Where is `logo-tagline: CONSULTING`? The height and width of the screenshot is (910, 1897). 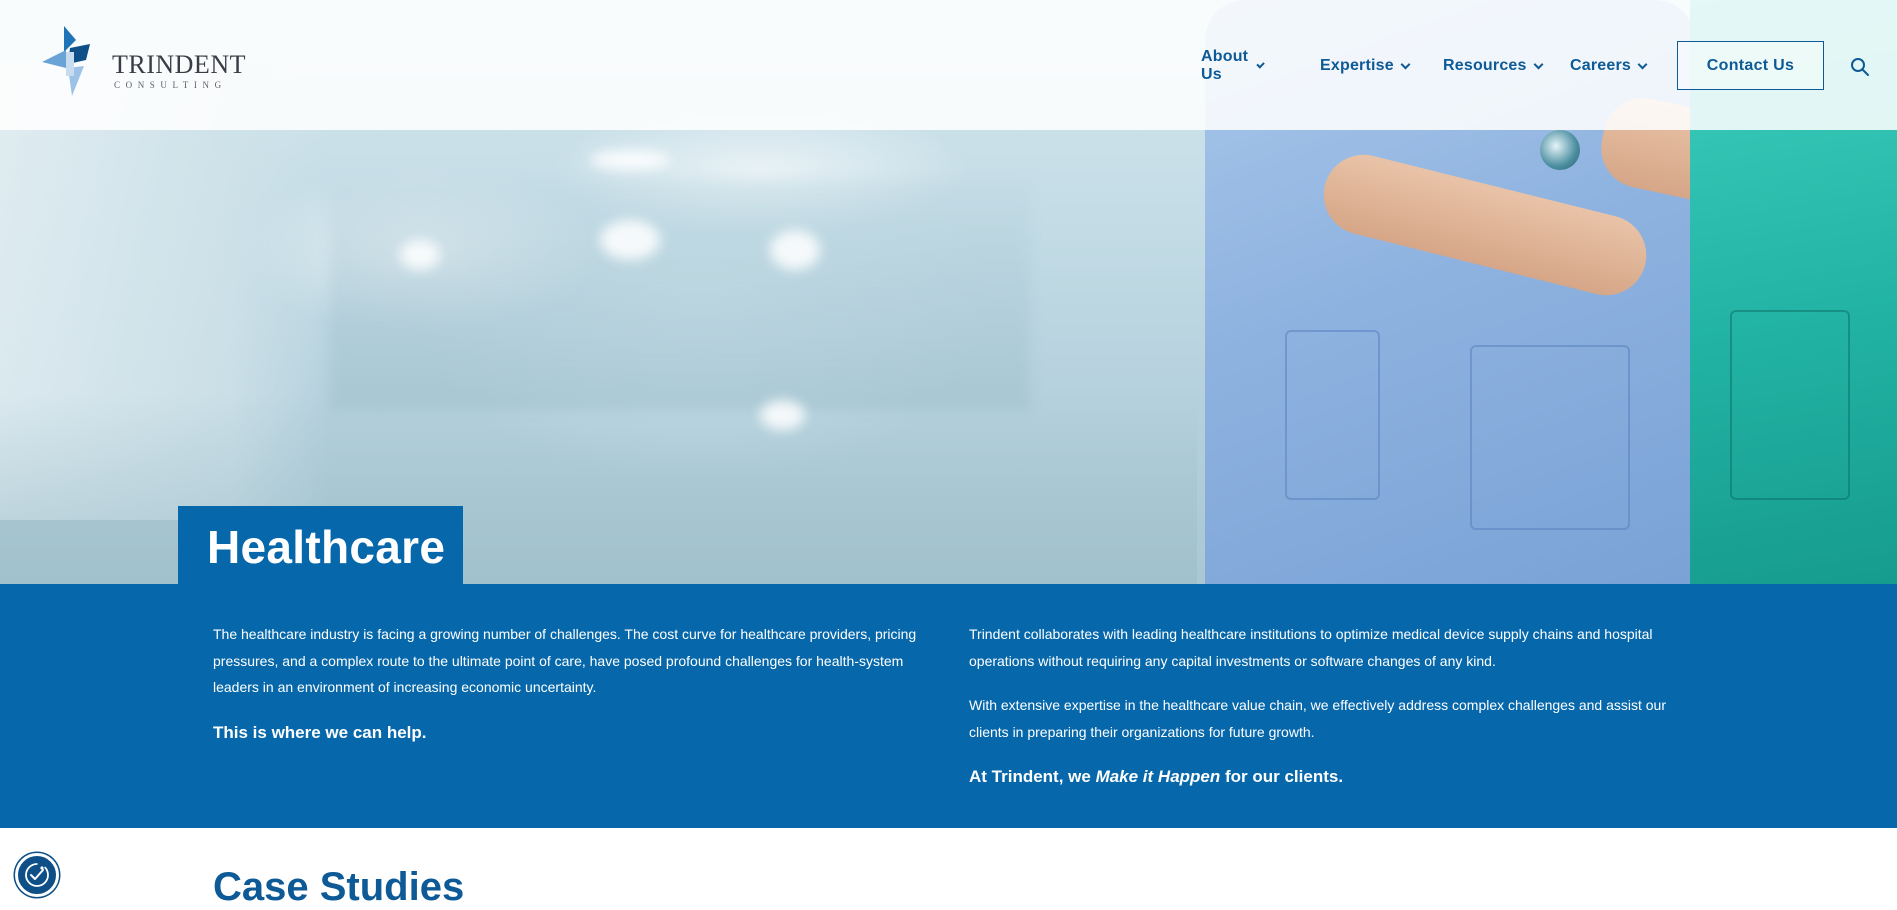 logo-tagline: CONSULTING is located at coordinates (170, 85).